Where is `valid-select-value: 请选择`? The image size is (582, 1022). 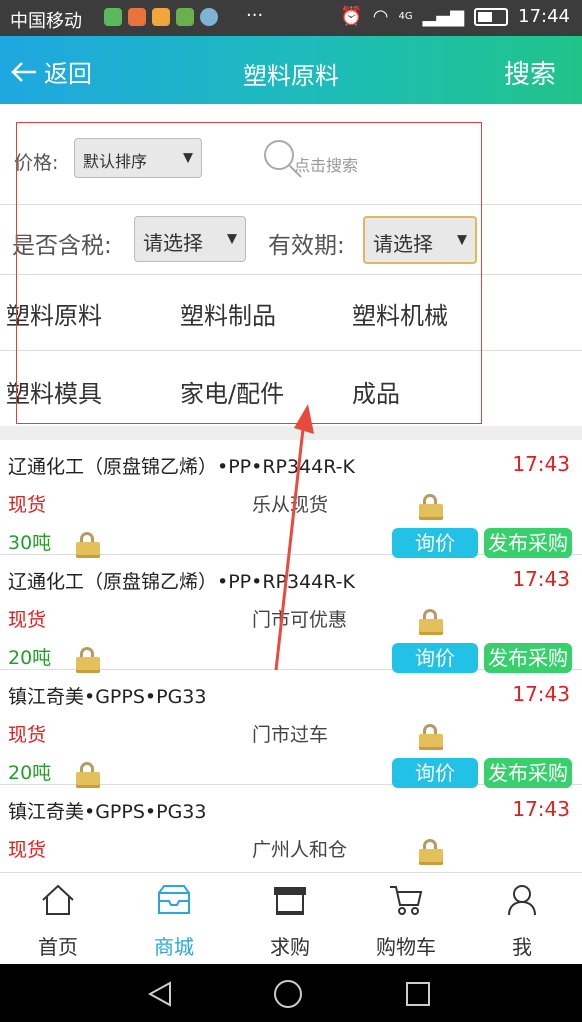
valid-select-value: 请选择 is located at coordinates (403, 244).